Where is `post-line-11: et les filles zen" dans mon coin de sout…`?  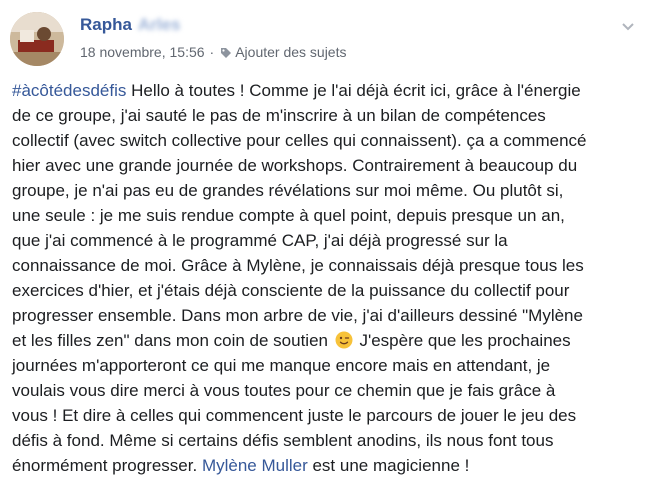
post-line-11: et les filles zen" dans mon coin de sout… is located at coordinates (291, 340).